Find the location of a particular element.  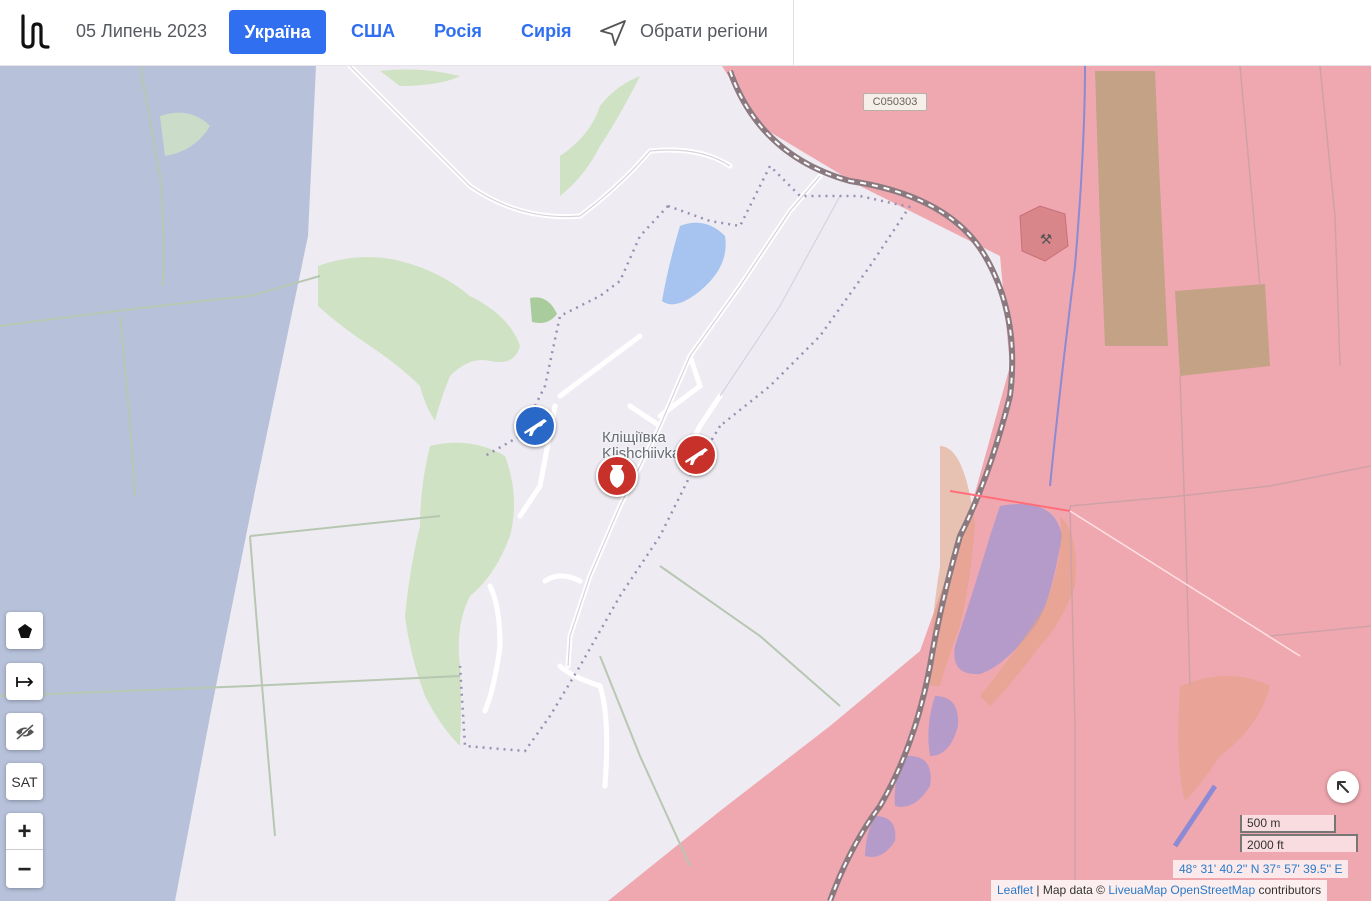

russia-assault-rifle-marker is located at coordinates (696, 455).